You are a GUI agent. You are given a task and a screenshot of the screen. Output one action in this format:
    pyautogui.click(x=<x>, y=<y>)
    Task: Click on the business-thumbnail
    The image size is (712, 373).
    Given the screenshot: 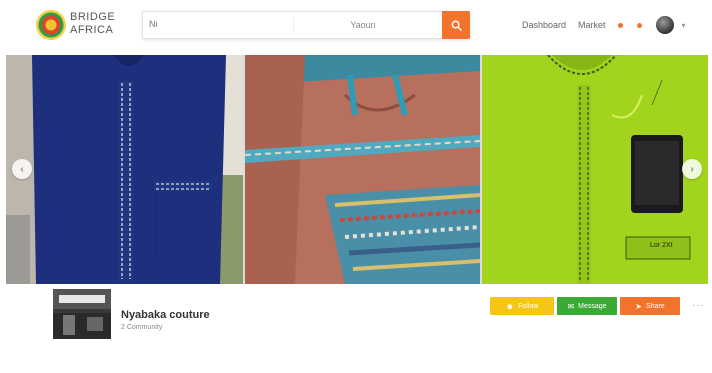 What is the action you would take?
    pyautogui.click(x=82, y=314)
    